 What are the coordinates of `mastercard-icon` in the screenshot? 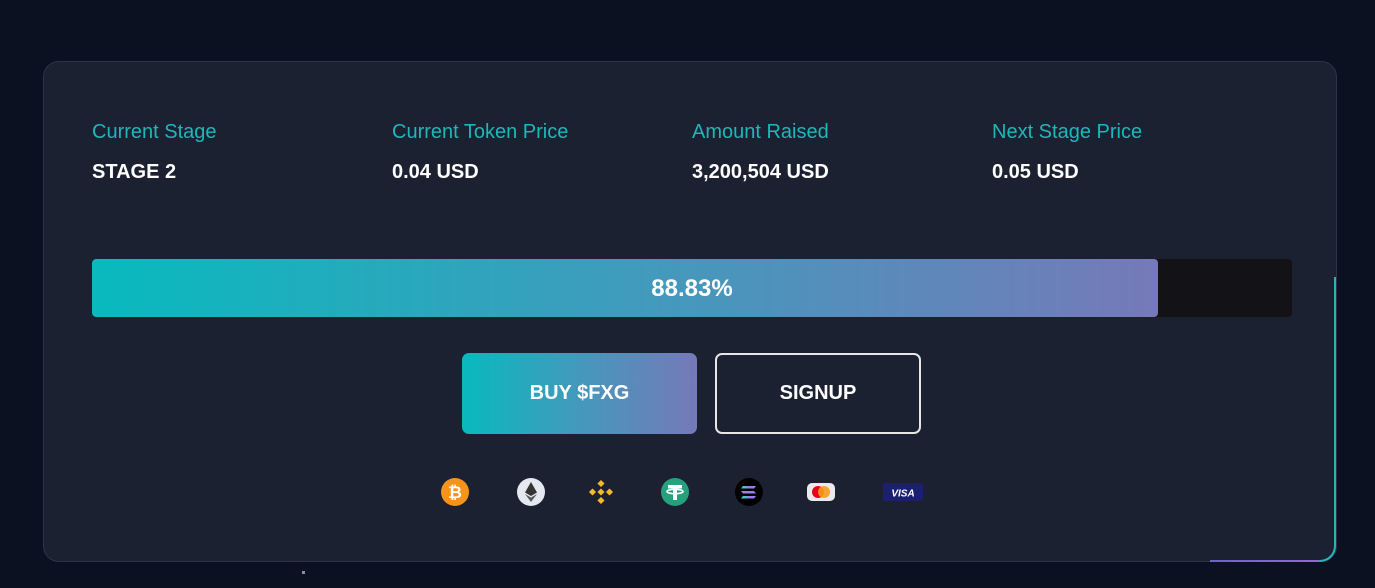 It's located at (821, 492).